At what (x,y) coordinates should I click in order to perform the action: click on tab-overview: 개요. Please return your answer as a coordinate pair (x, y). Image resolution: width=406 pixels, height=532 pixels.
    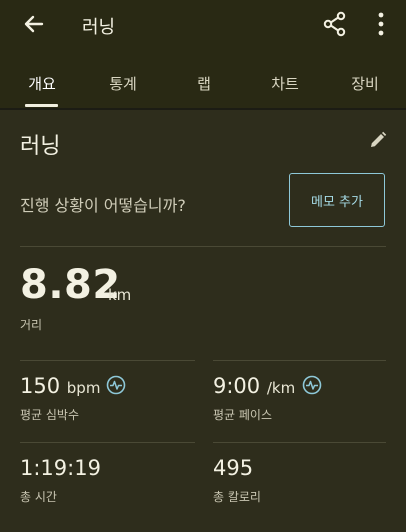
    Looking at the image, I should click on (42, 83).